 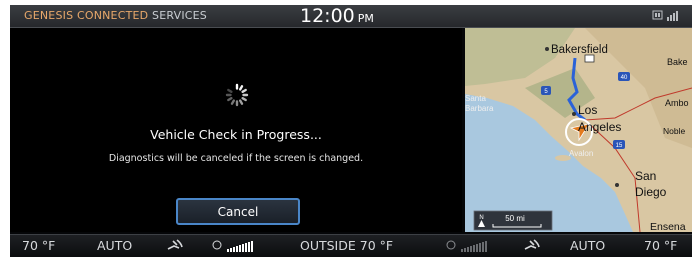 What do you see at coordinates (674, 131) in the screenshot?
I see `map-label-noble: Noble` at bounding box center [674, 131].